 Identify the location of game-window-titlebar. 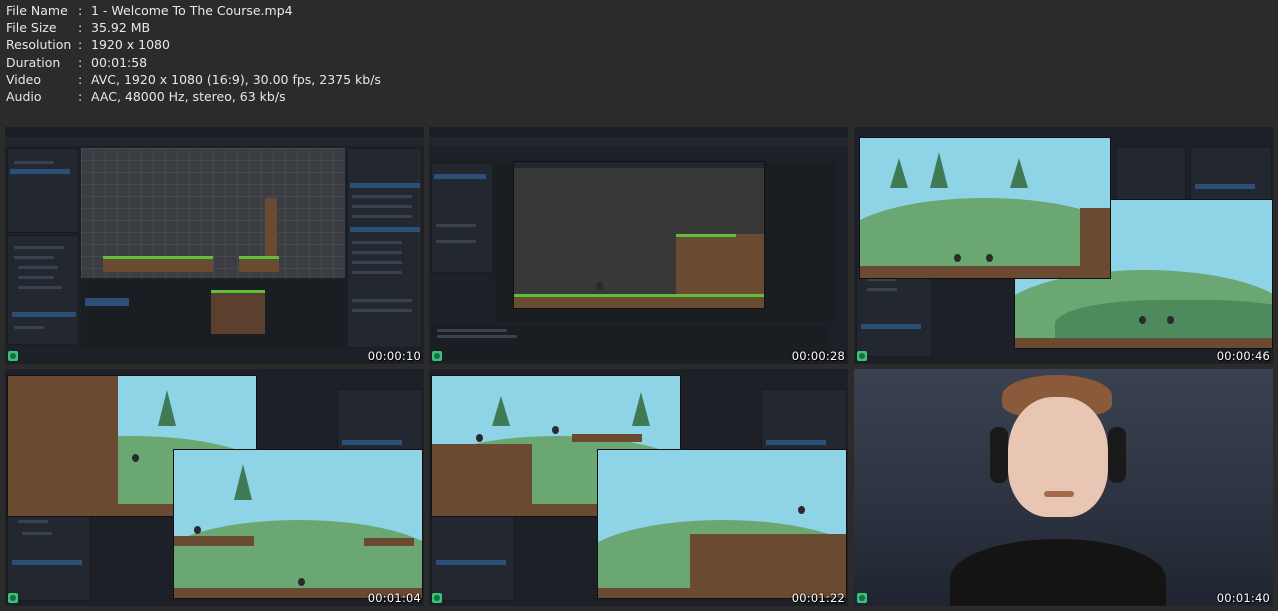
(639, 165).